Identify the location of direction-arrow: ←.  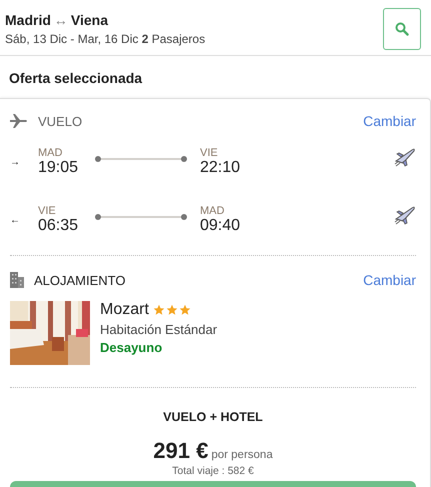
(15, 220).